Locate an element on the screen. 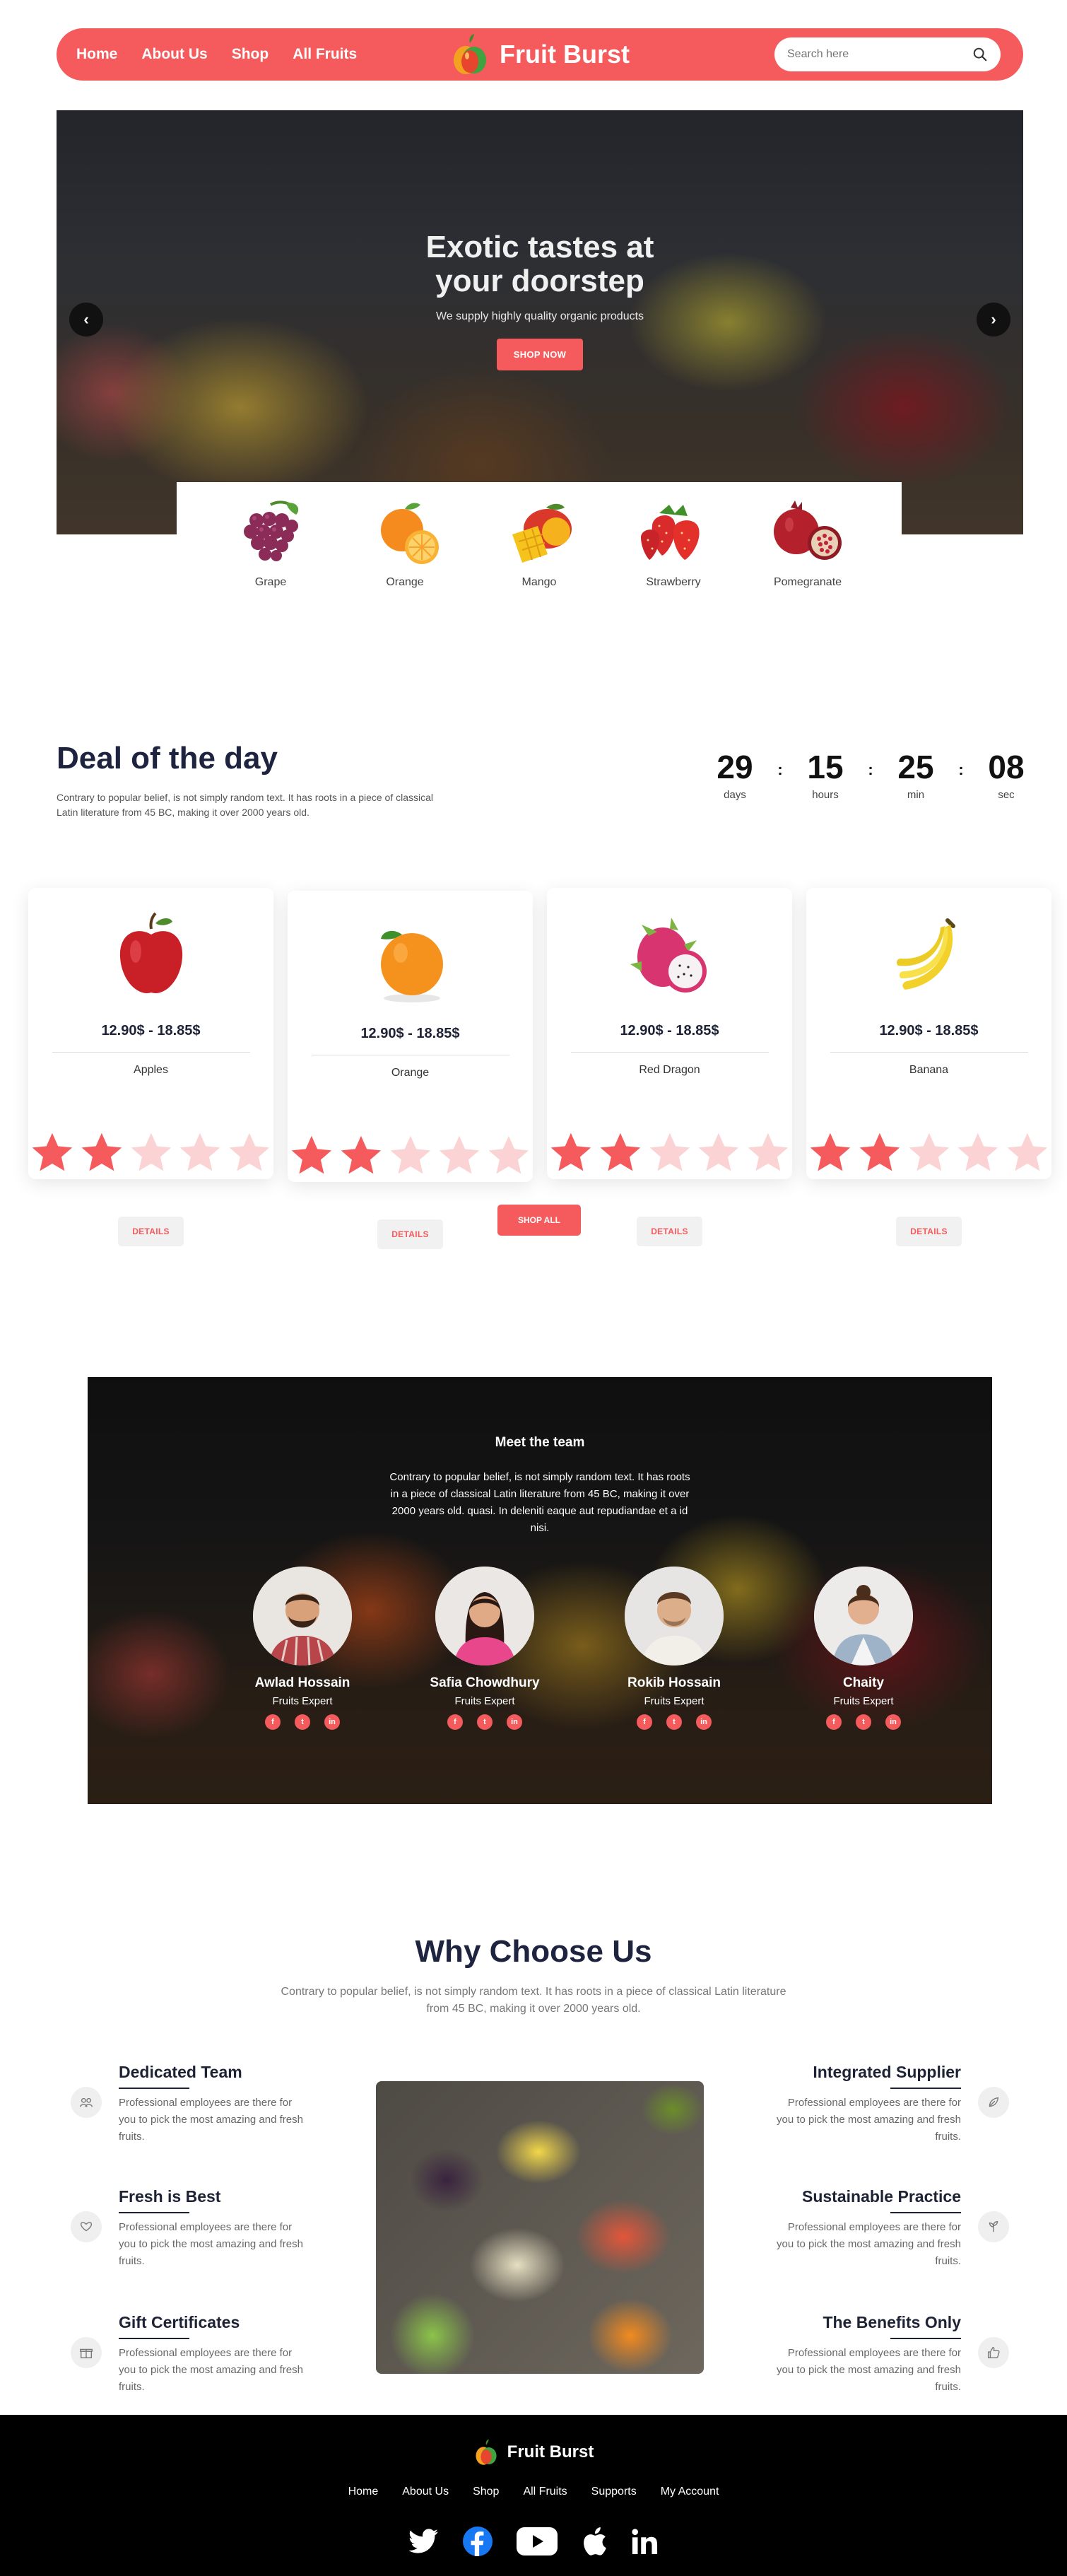 Image resolution: width=1067 pixels, height=2576 pixels. member-role: Fruits Expert is located at coordinates (484, 1701).